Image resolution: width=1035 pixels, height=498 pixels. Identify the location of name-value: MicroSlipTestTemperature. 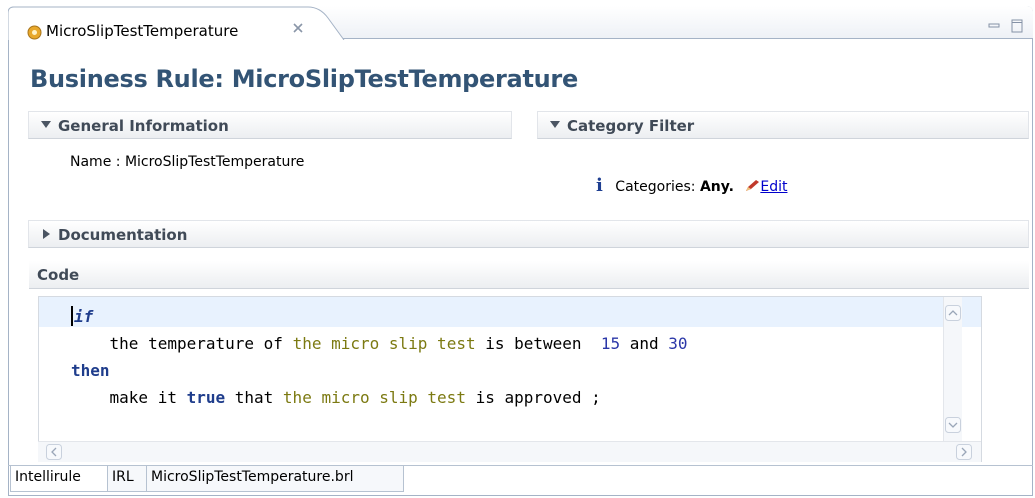
(214, 162).